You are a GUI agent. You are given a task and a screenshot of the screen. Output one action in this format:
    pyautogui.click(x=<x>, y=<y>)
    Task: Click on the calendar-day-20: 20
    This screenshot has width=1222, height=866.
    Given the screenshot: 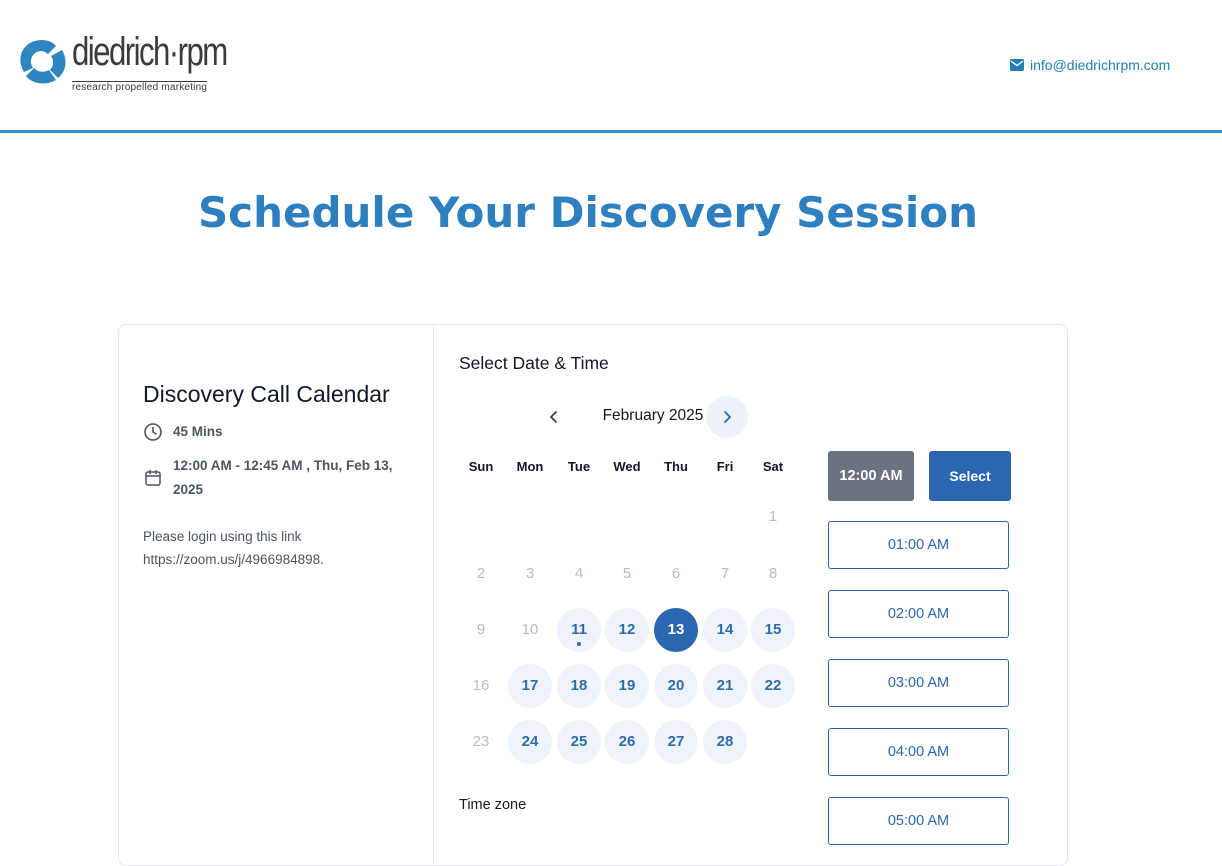 What is the action you would take?
    pyautogui.click(x=676, y=686)
    